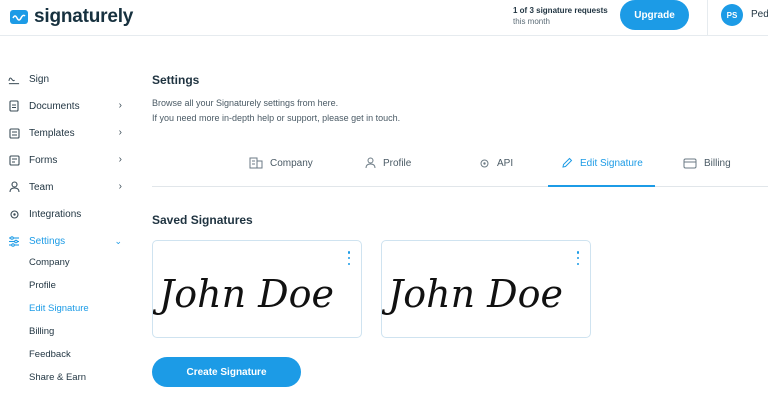 Image resolution: width=768 pixels, height=406 pixels. What do you see at coordinates (531, 21) in the screenshot?
I see `quota-period: this month` at bounding box center [531, 21].